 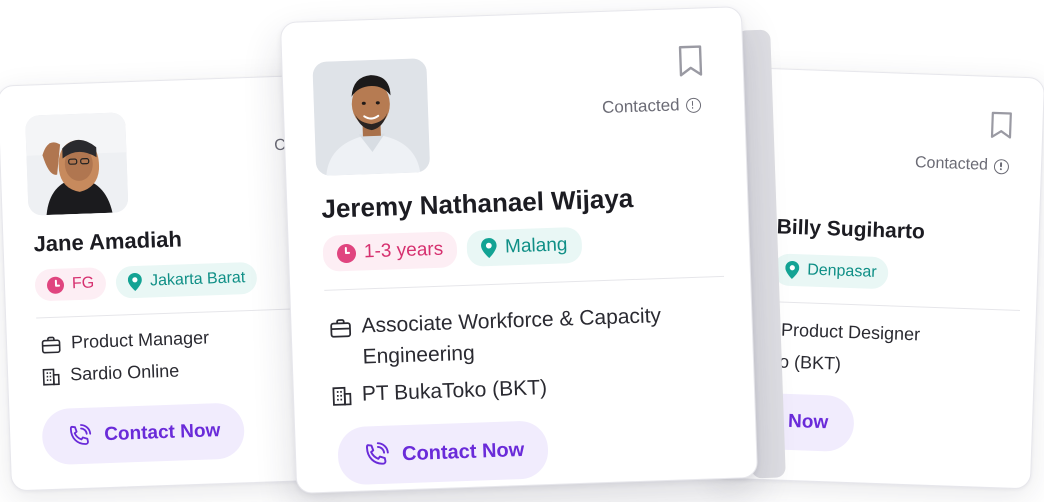 I want to click on candidate-tags: 1-3 years Malang, so click(x=452, y=249).